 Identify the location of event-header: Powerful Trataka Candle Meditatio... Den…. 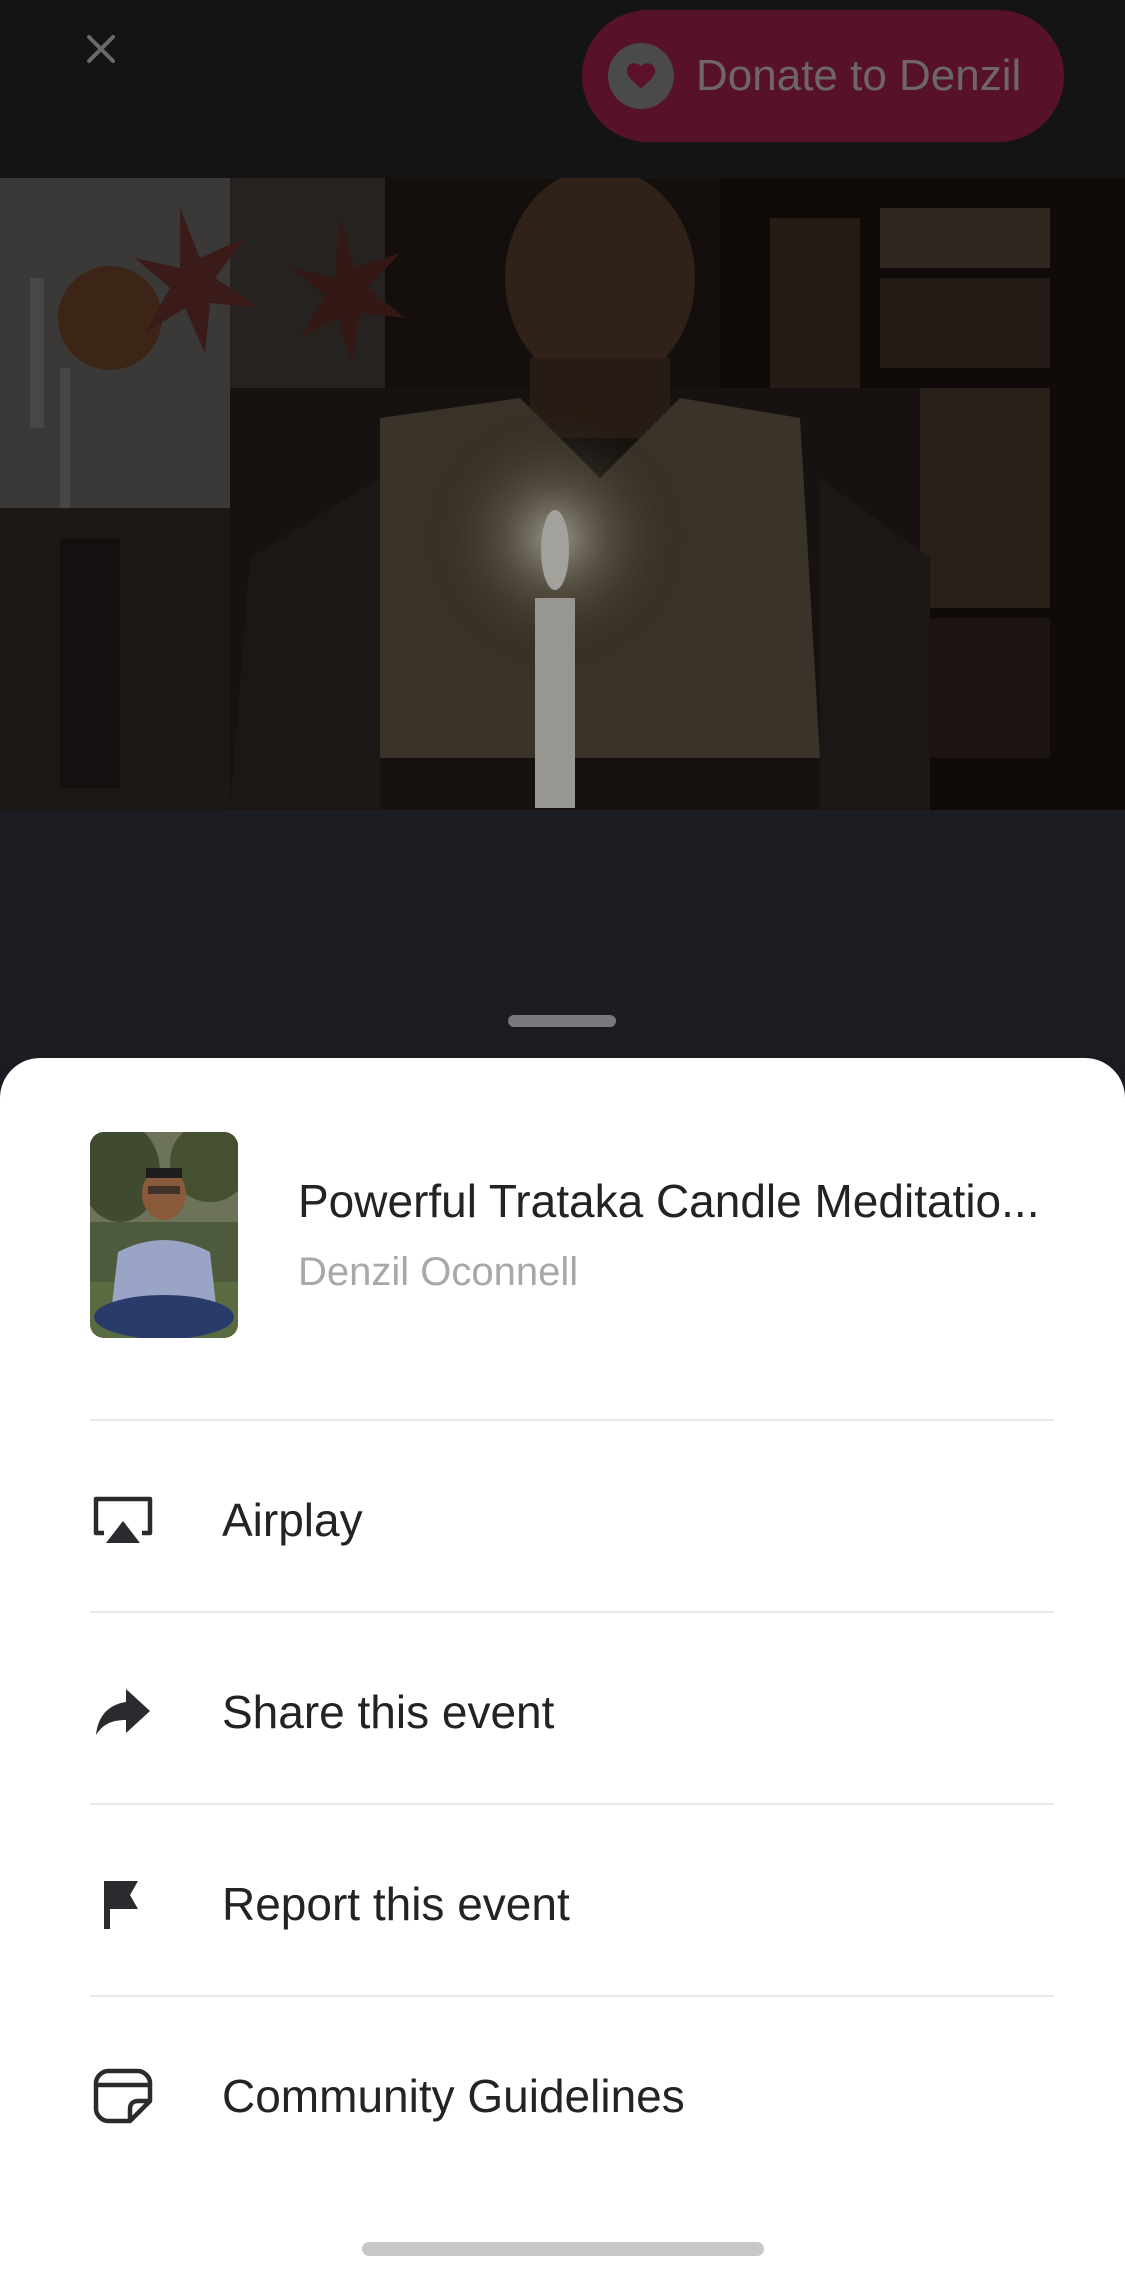
(570, 1235).